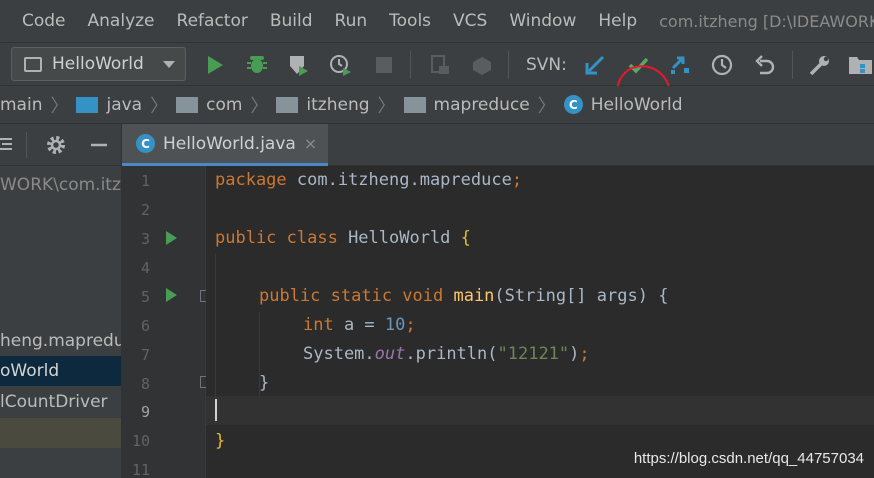 This screenshot has height=478, width=874. I want to click on profile-icon, so click(341, 65).